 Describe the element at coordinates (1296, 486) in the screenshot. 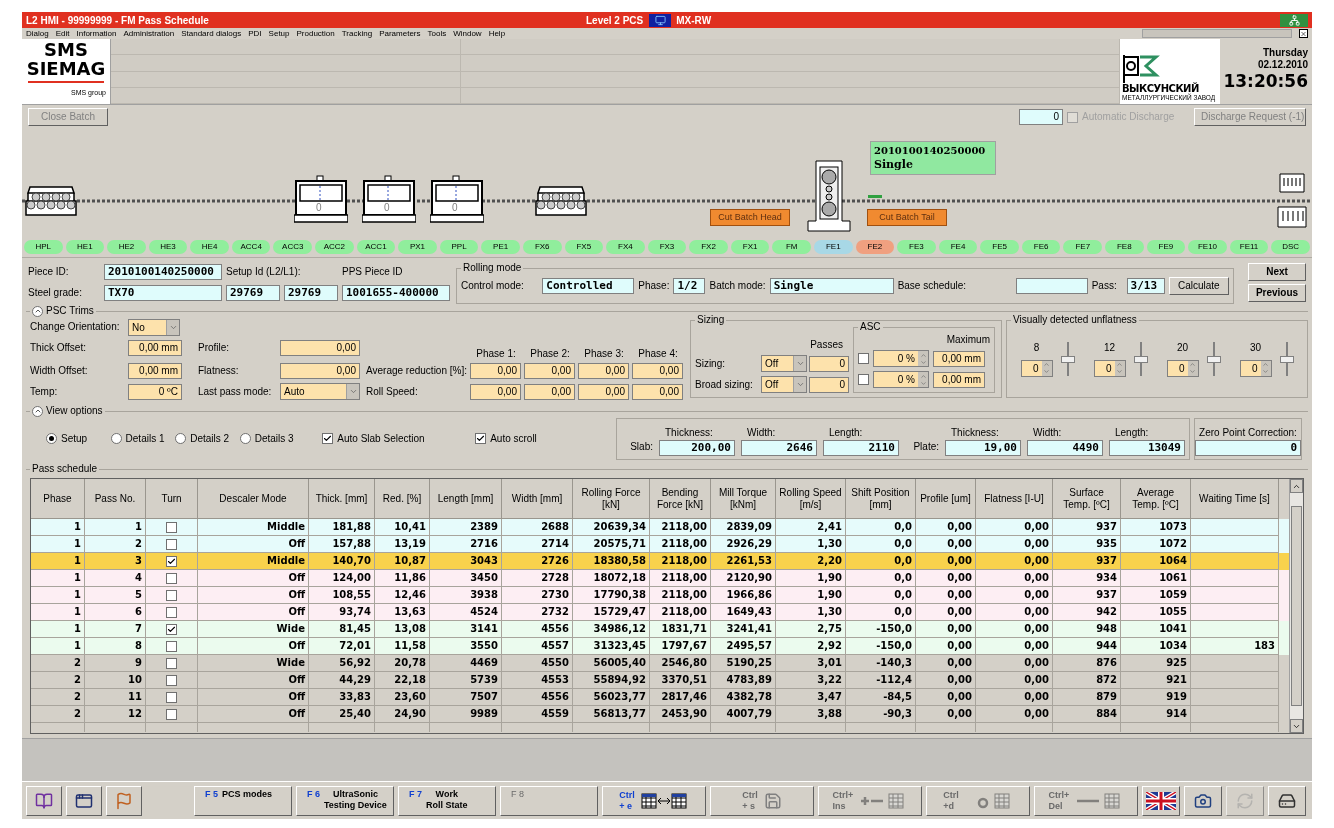

I see `scroll-up-icon` at that location.